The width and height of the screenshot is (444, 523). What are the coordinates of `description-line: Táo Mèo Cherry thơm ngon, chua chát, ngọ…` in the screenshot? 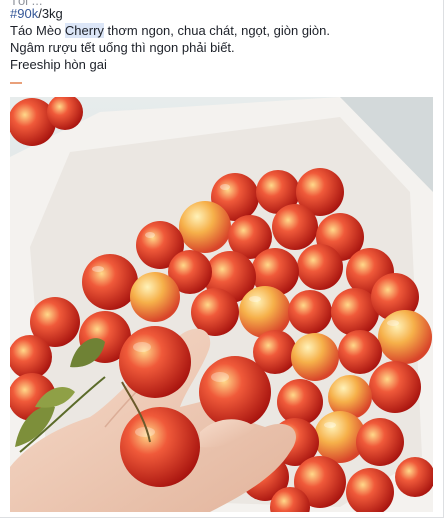 It's located at (170, 30).